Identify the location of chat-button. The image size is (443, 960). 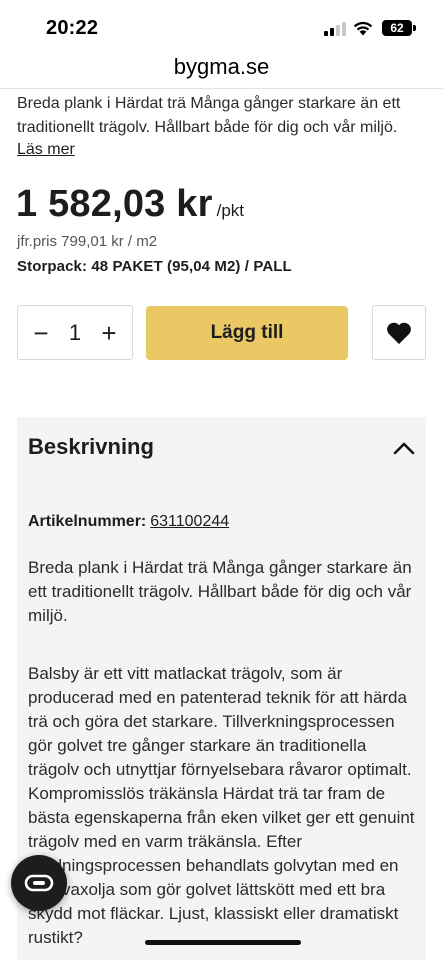
(39, 883).